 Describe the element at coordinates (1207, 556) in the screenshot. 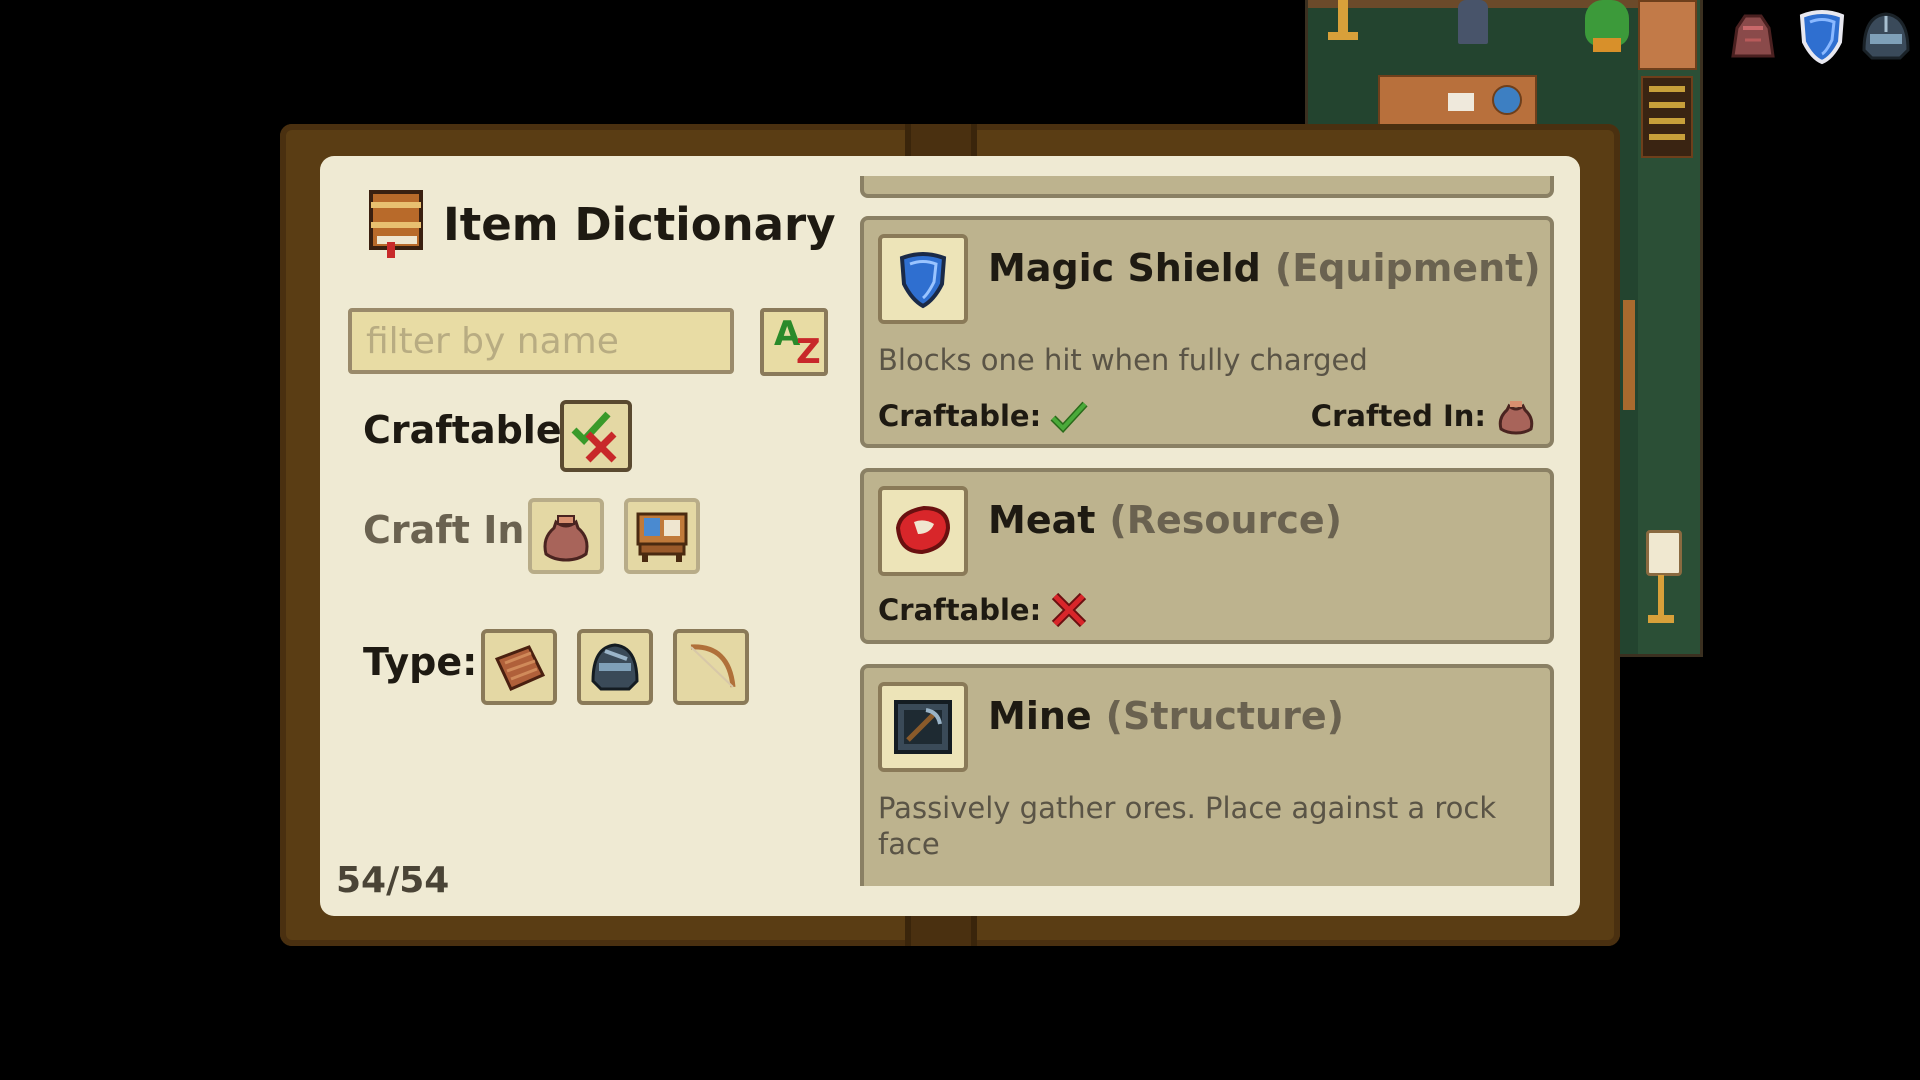

I see `list-item: Meat (Resource) Craftable:` at that location.